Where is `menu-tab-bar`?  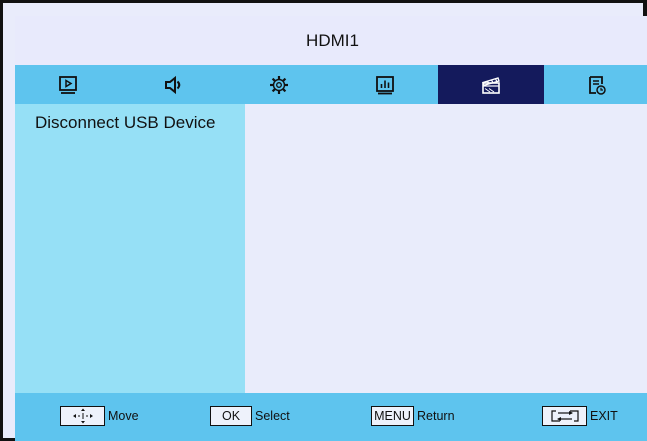
menu-tab-bar is located at coordinates (331, 84).